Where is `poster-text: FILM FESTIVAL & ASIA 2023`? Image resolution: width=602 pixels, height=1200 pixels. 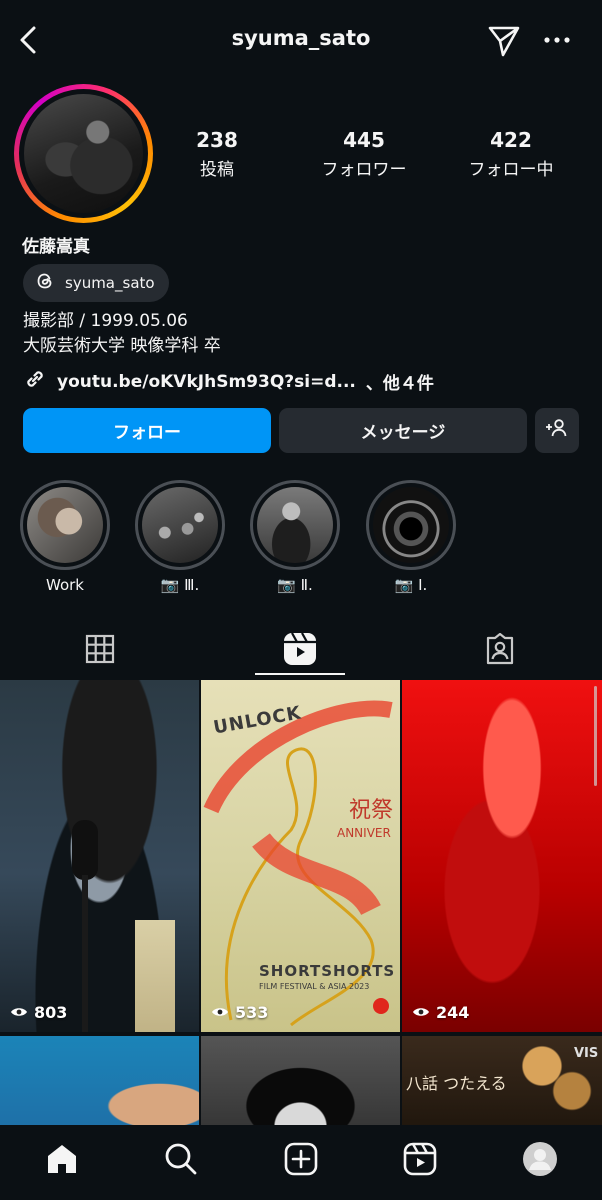 poster-text: FILM FESTIVAL & ASIA 2023 is located at coordinates (314, 986).